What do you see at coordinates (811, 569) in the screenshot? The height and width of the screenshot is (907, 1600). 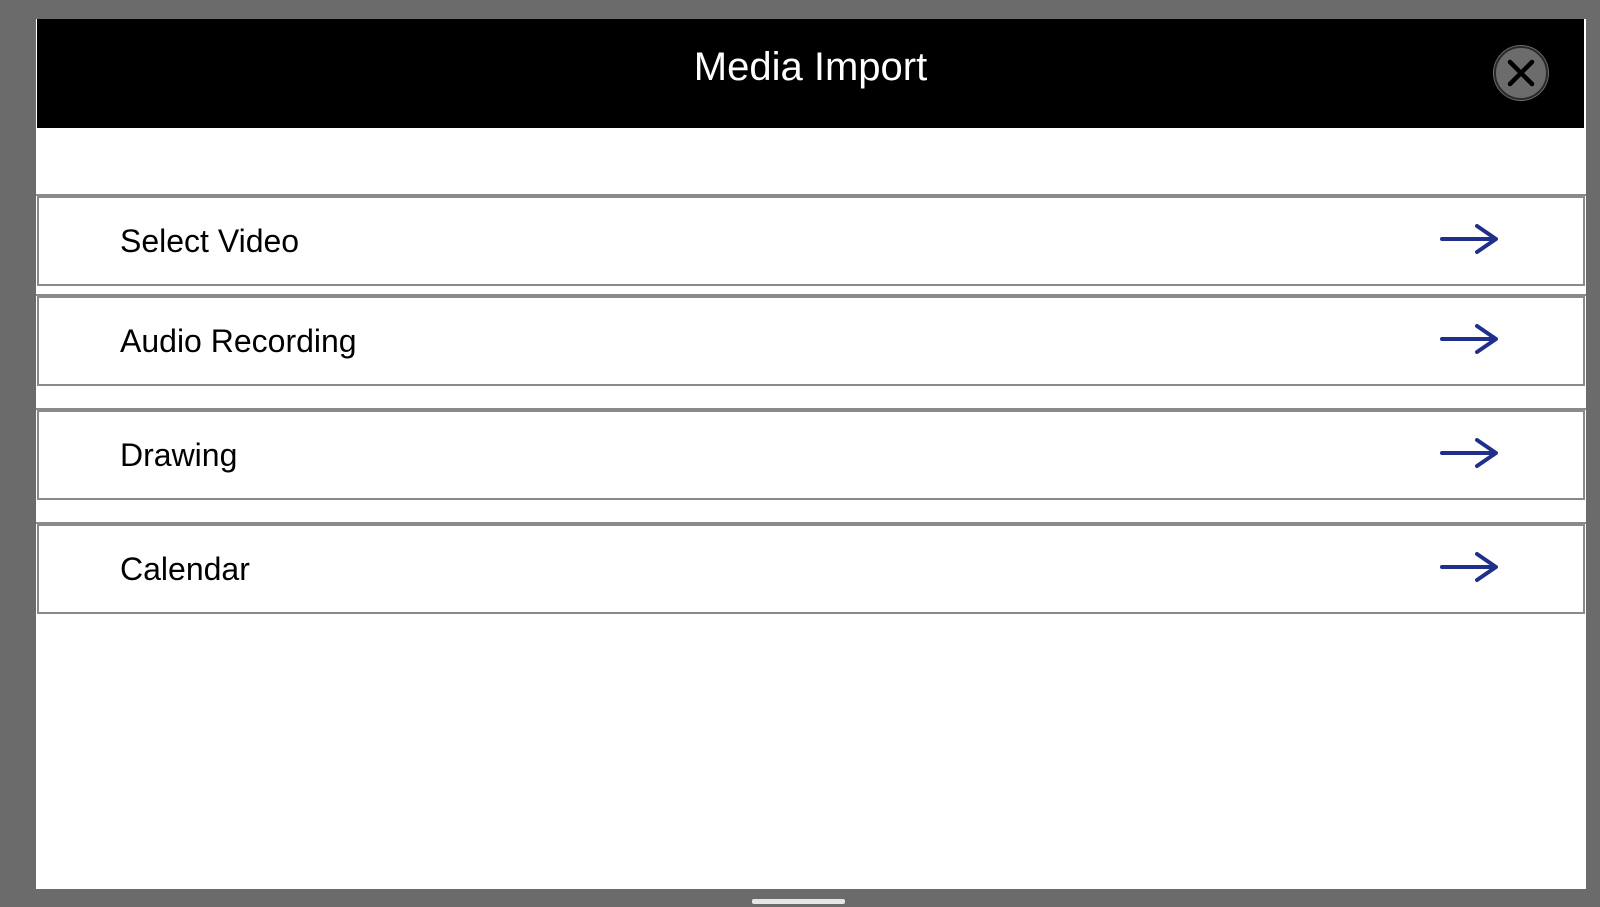 I see `menu-item-calendar: Calendar` at bounding box center [811, 569].